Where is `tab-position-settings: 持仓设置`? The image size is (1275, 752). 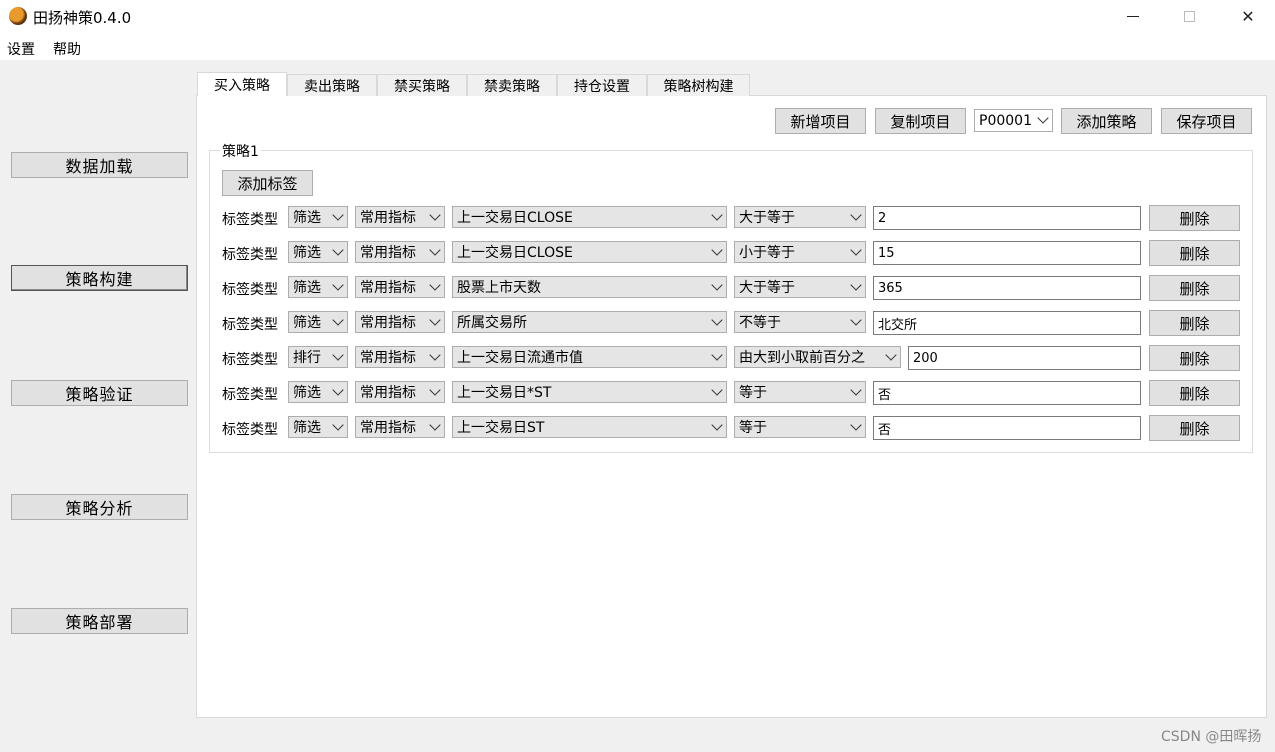
tab-position-settings: 持仓设置 is located at coordinates (602, 85).